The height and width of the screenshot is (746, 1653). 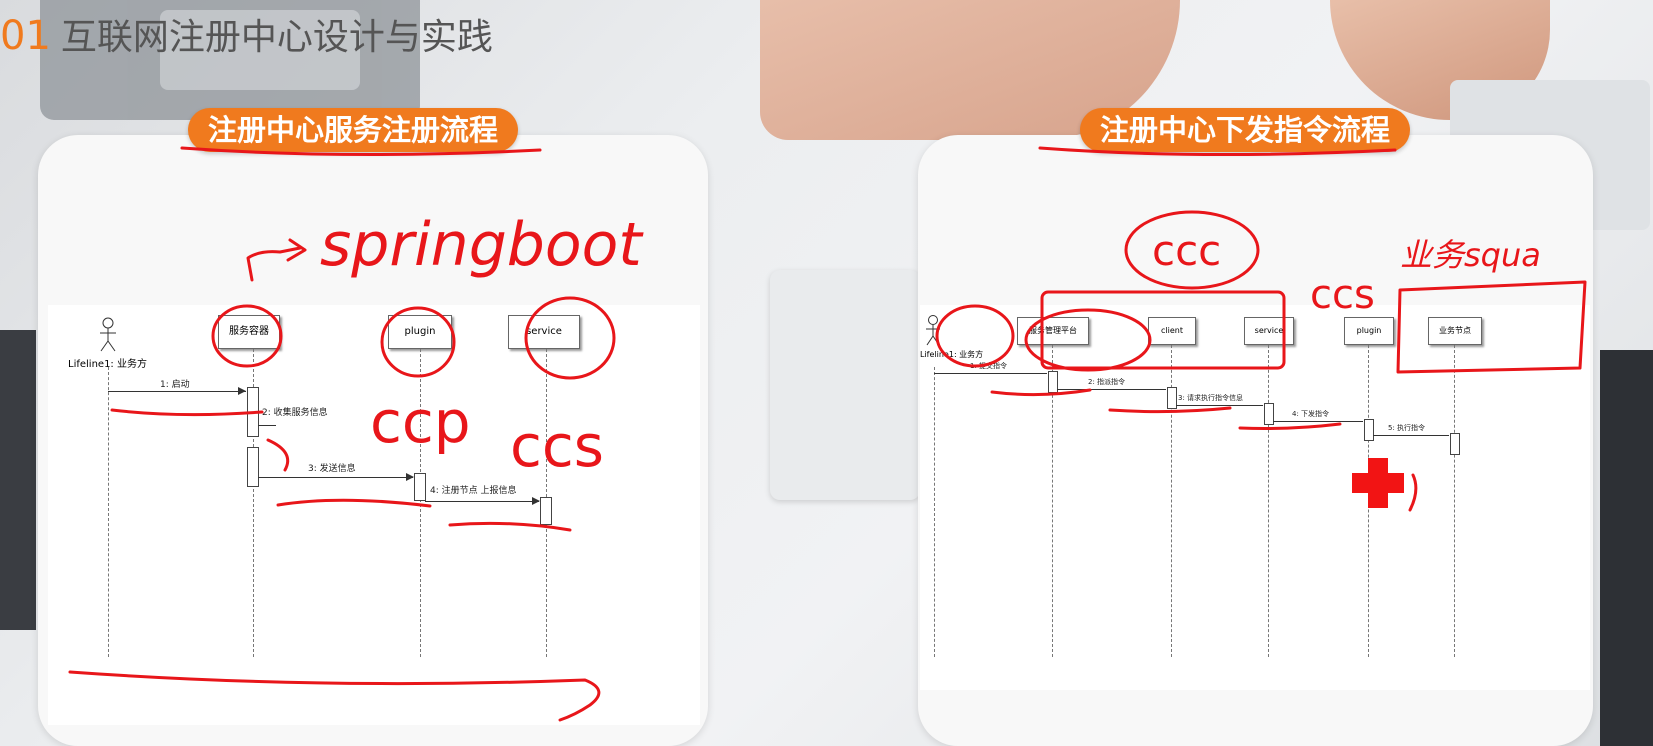 What do you see at coordinates (845, 385) in the screenshot?
I see `background-keyboard` at bounding box center [845, 385].